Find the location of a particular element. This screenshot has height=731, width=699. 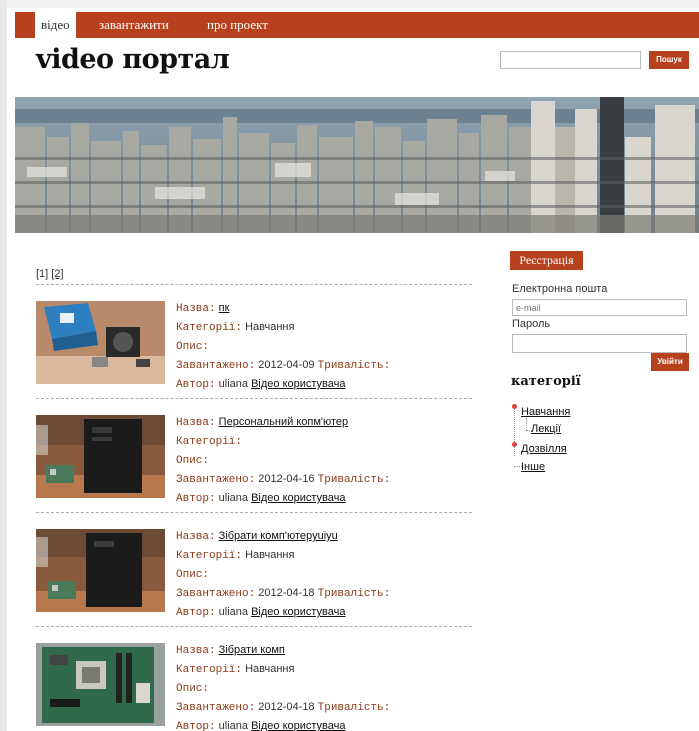

nav-item-about: про проект is located at coordinates (237, 25).